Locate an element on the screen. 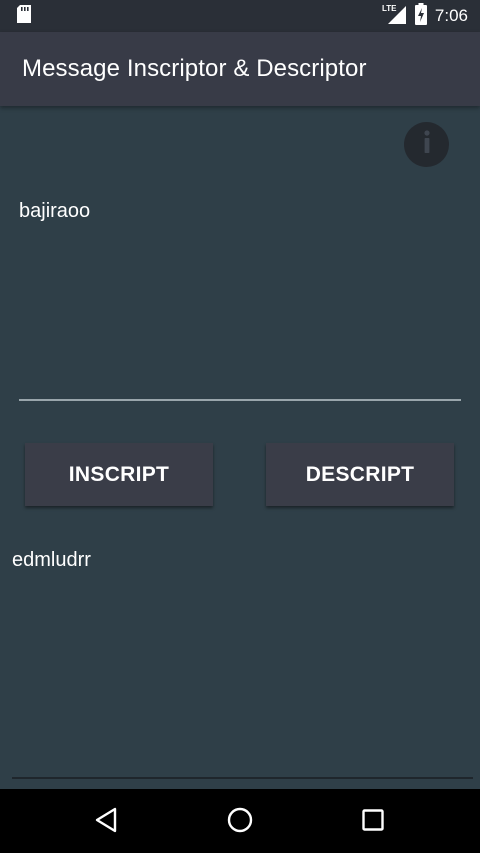 The width and height of the screenshot is (480, 853). home-icon is located at coordinates (240, 822).